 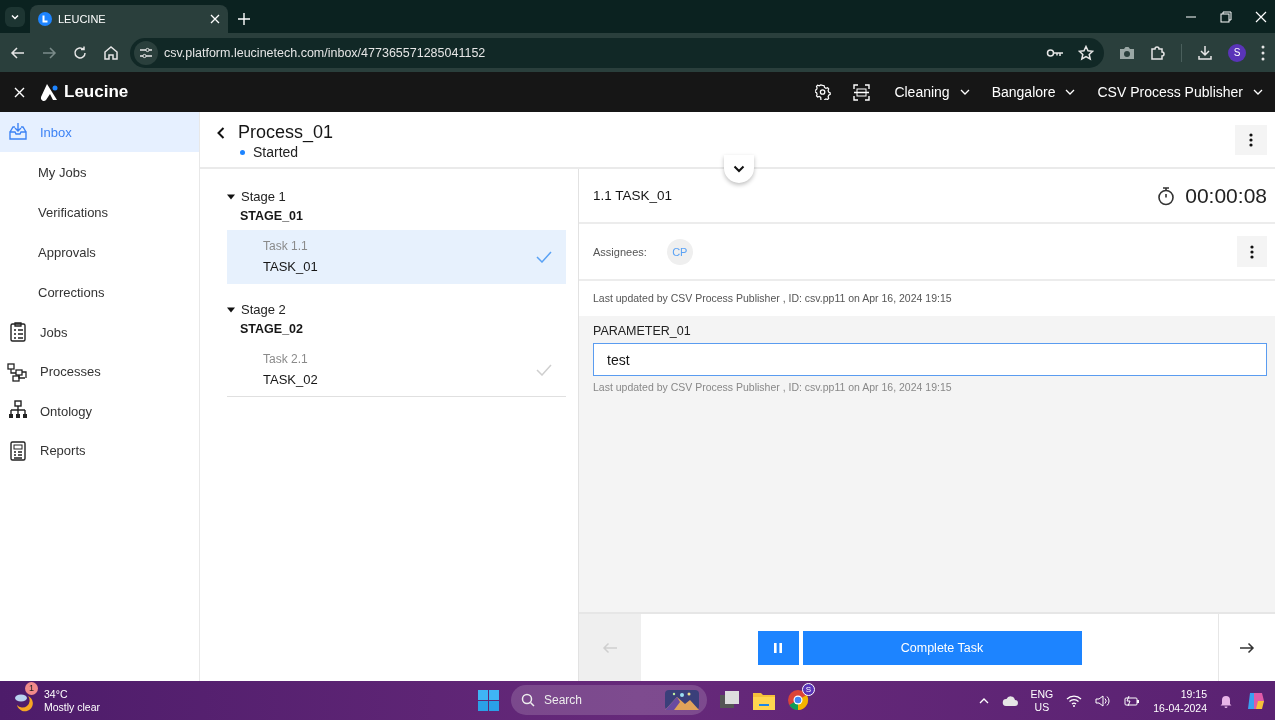 What do you see at coordinates (99, 372) in the screenshot?
I see `sidebar-item: Processes` at bounding box center [99, 372].